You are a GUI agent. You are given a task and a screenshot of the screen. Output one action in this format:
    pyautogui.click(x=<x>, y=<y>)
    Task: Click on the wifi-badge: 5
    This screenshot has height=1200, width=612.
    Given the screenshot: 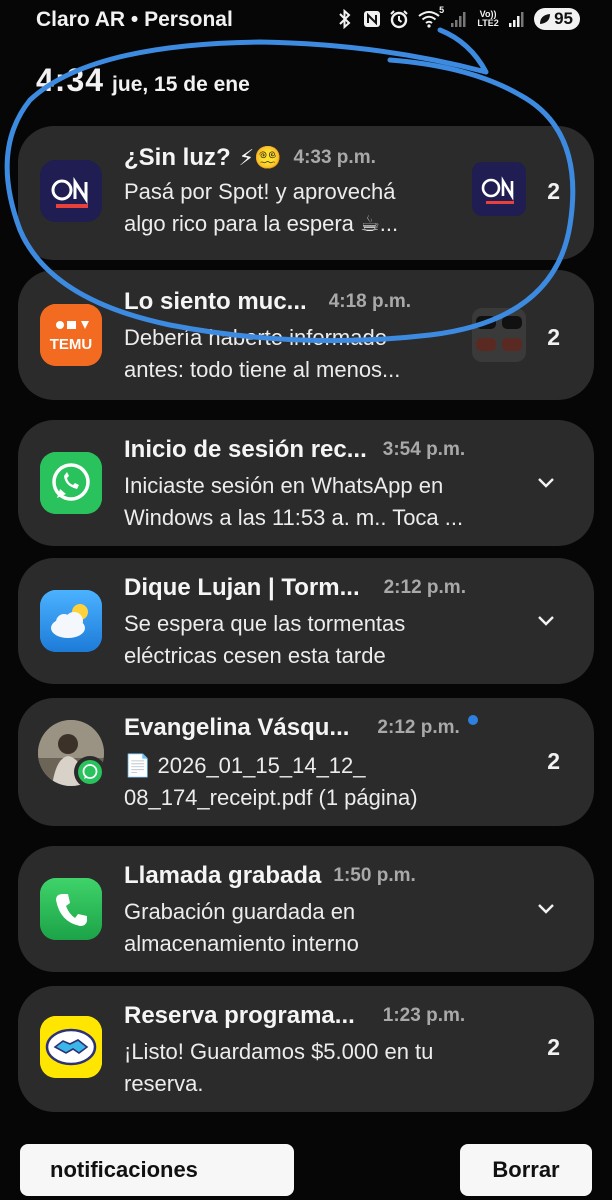 What is the action you would take?
    pyautogui.click(x=442, y=10)
    